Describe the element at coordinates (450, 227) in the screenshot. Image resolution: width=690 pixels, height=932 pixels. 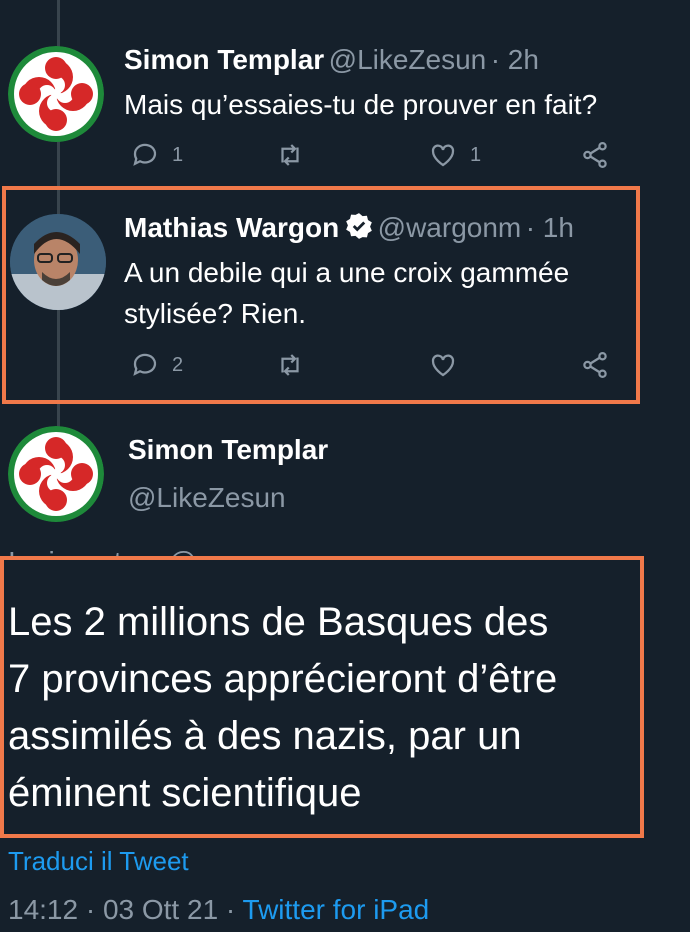
I see `tweet2-handle: @wargonm` at that location.